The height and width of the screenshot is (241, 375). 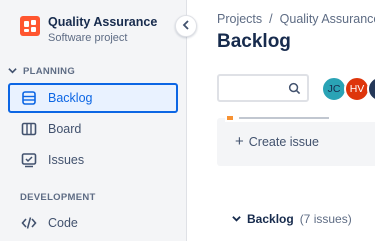 What do you see at coordinates (239, 19) in the screenshot?
I see `breadcrumb-projects: Projects` at bounding box center [239, 19].